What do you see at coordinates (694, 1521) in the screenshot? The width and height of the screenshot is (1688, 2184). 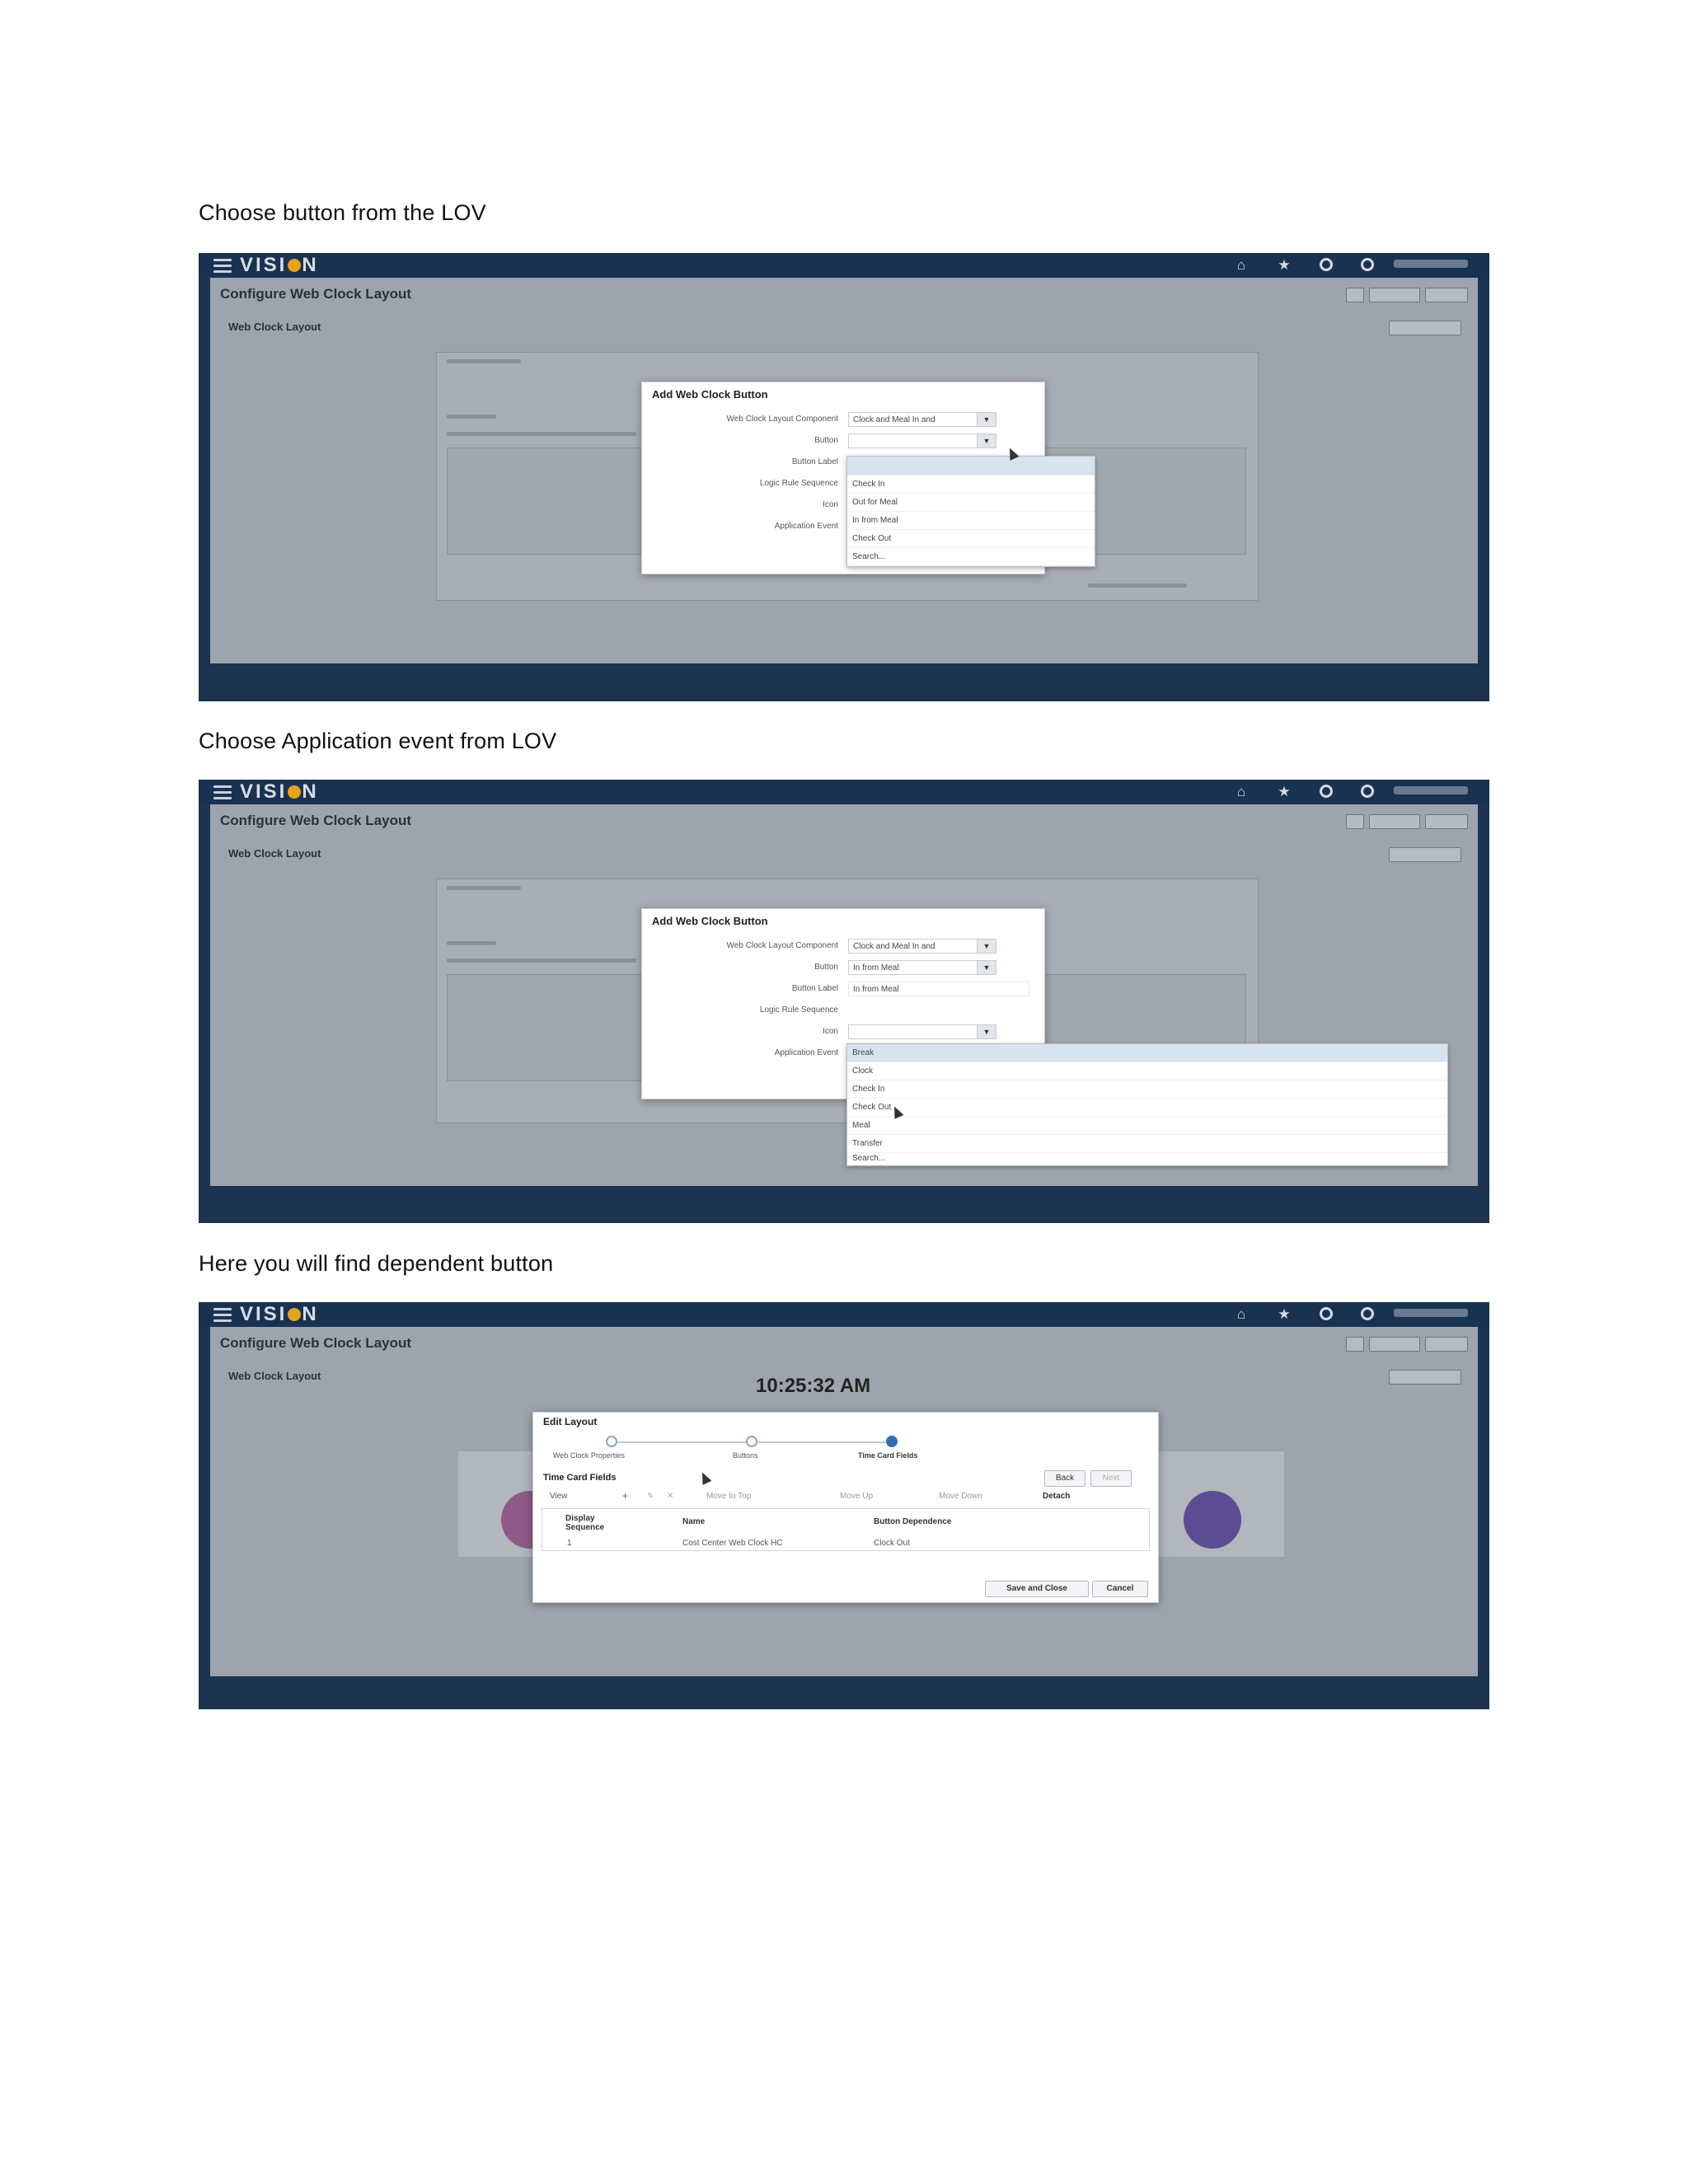 I see `column-header: Name` at bounding box center [694, 1521].